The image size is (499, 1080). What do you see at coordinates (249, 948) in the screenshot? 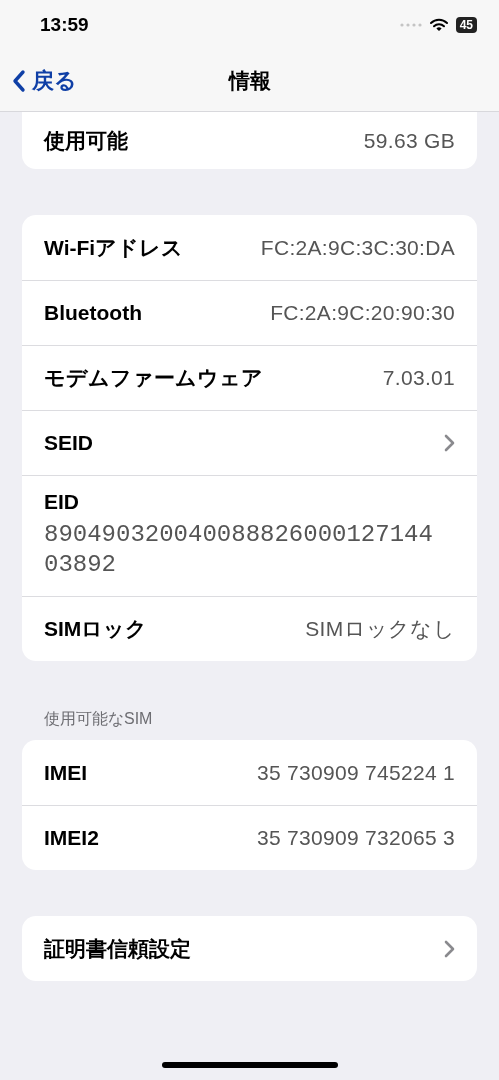
I see `list-item: 証明書信頼設定` at bounding box center [249, 948].